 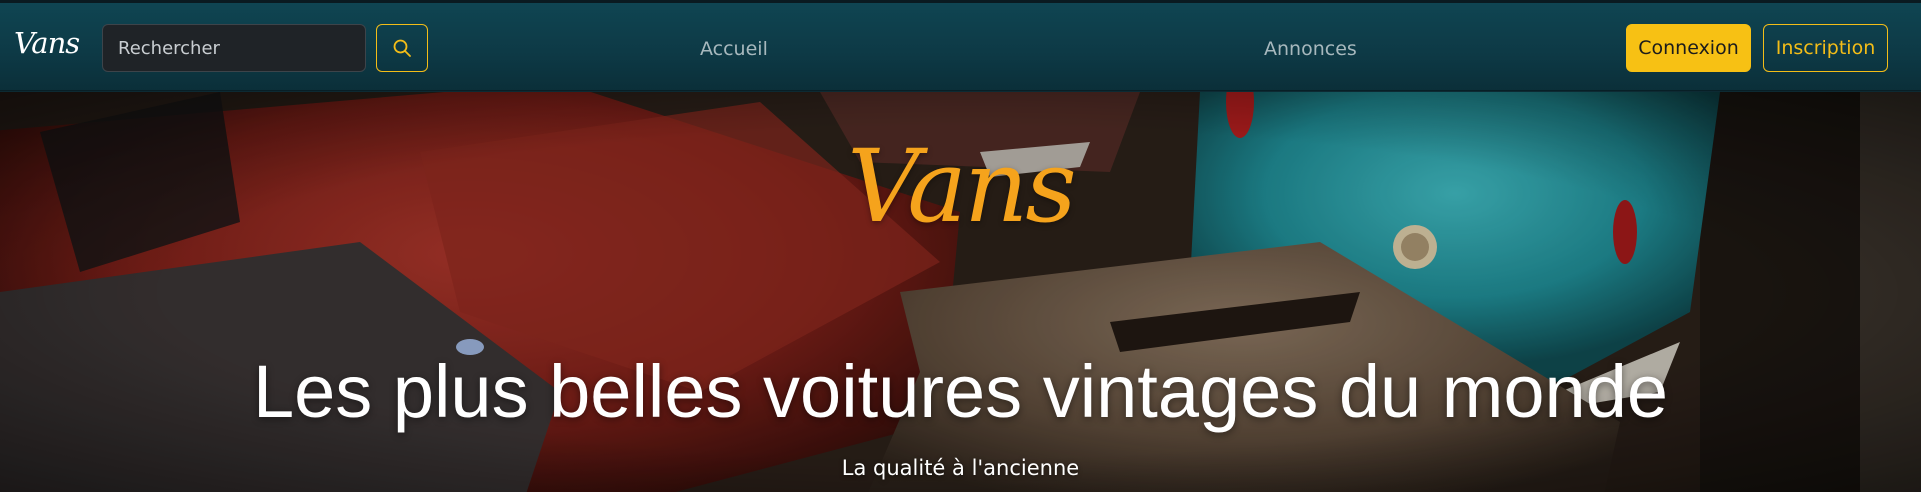 I want to click on brand-logo: Vans, so click(x=50, y=43).